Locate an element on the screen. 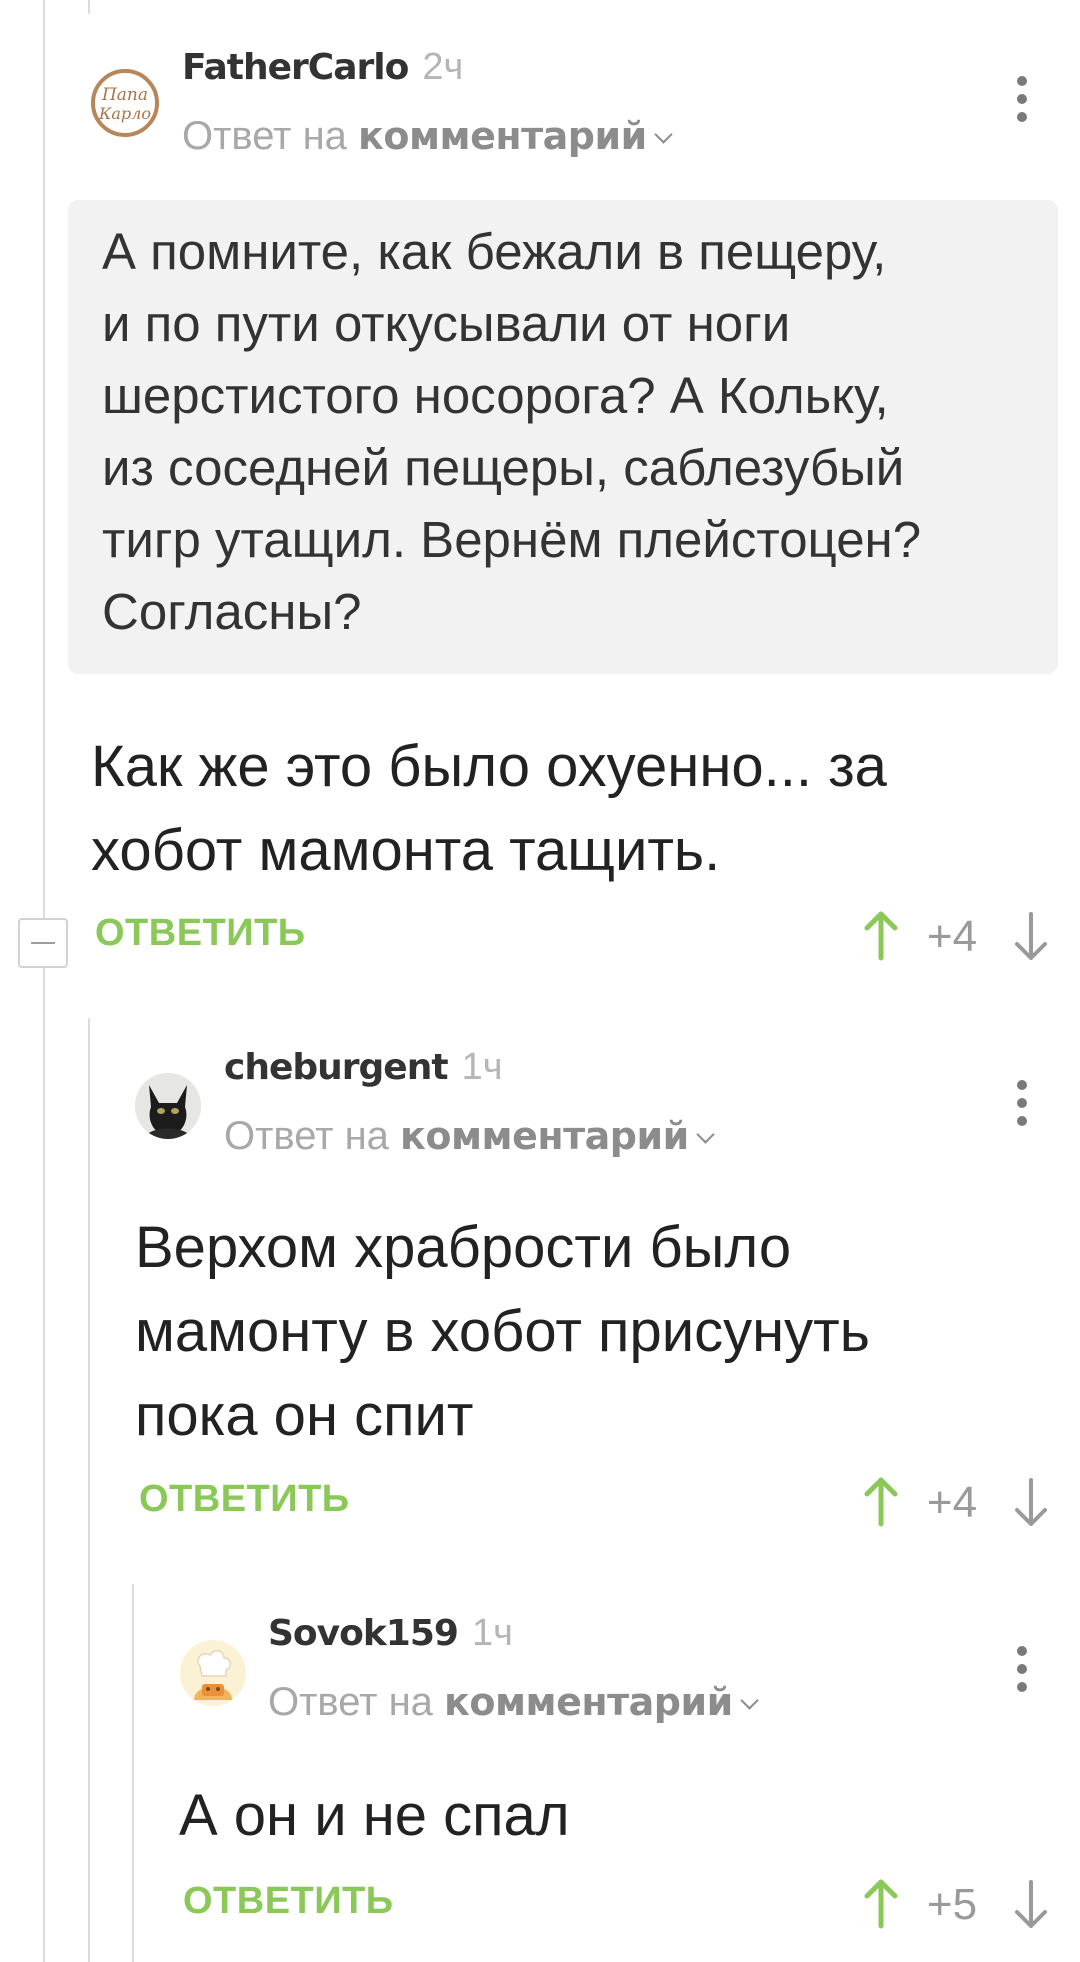 This screenshot has width=1080, height=1962. avatar: Папа Карло is located at coordinates (125, 103).